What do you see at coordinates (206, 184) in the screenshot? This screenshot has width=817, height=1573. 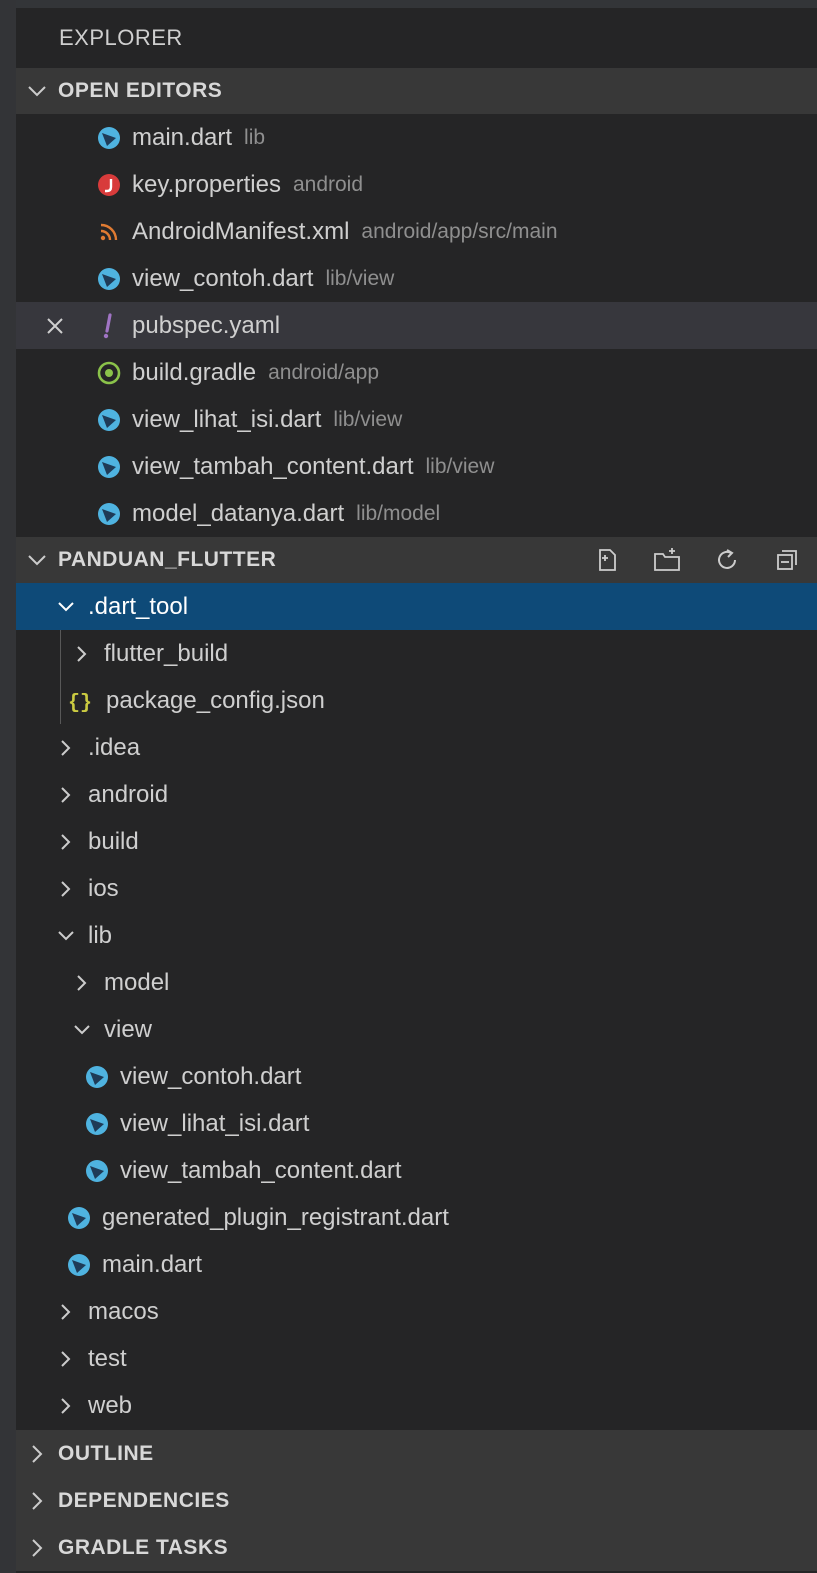 I see `file-name: key.properties` at bounding box center [206, 184].